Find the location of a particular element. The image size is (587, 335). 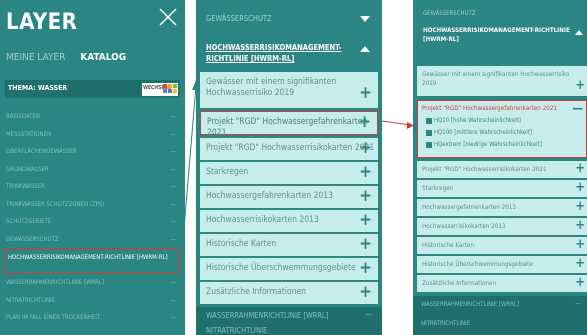

catalog-item: MESSSTATIONEN — is located at coordinates (92, 135).